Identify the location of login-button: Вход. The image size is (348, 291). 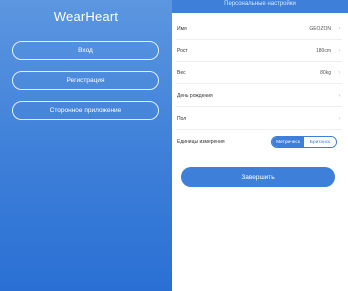
(85, 50).